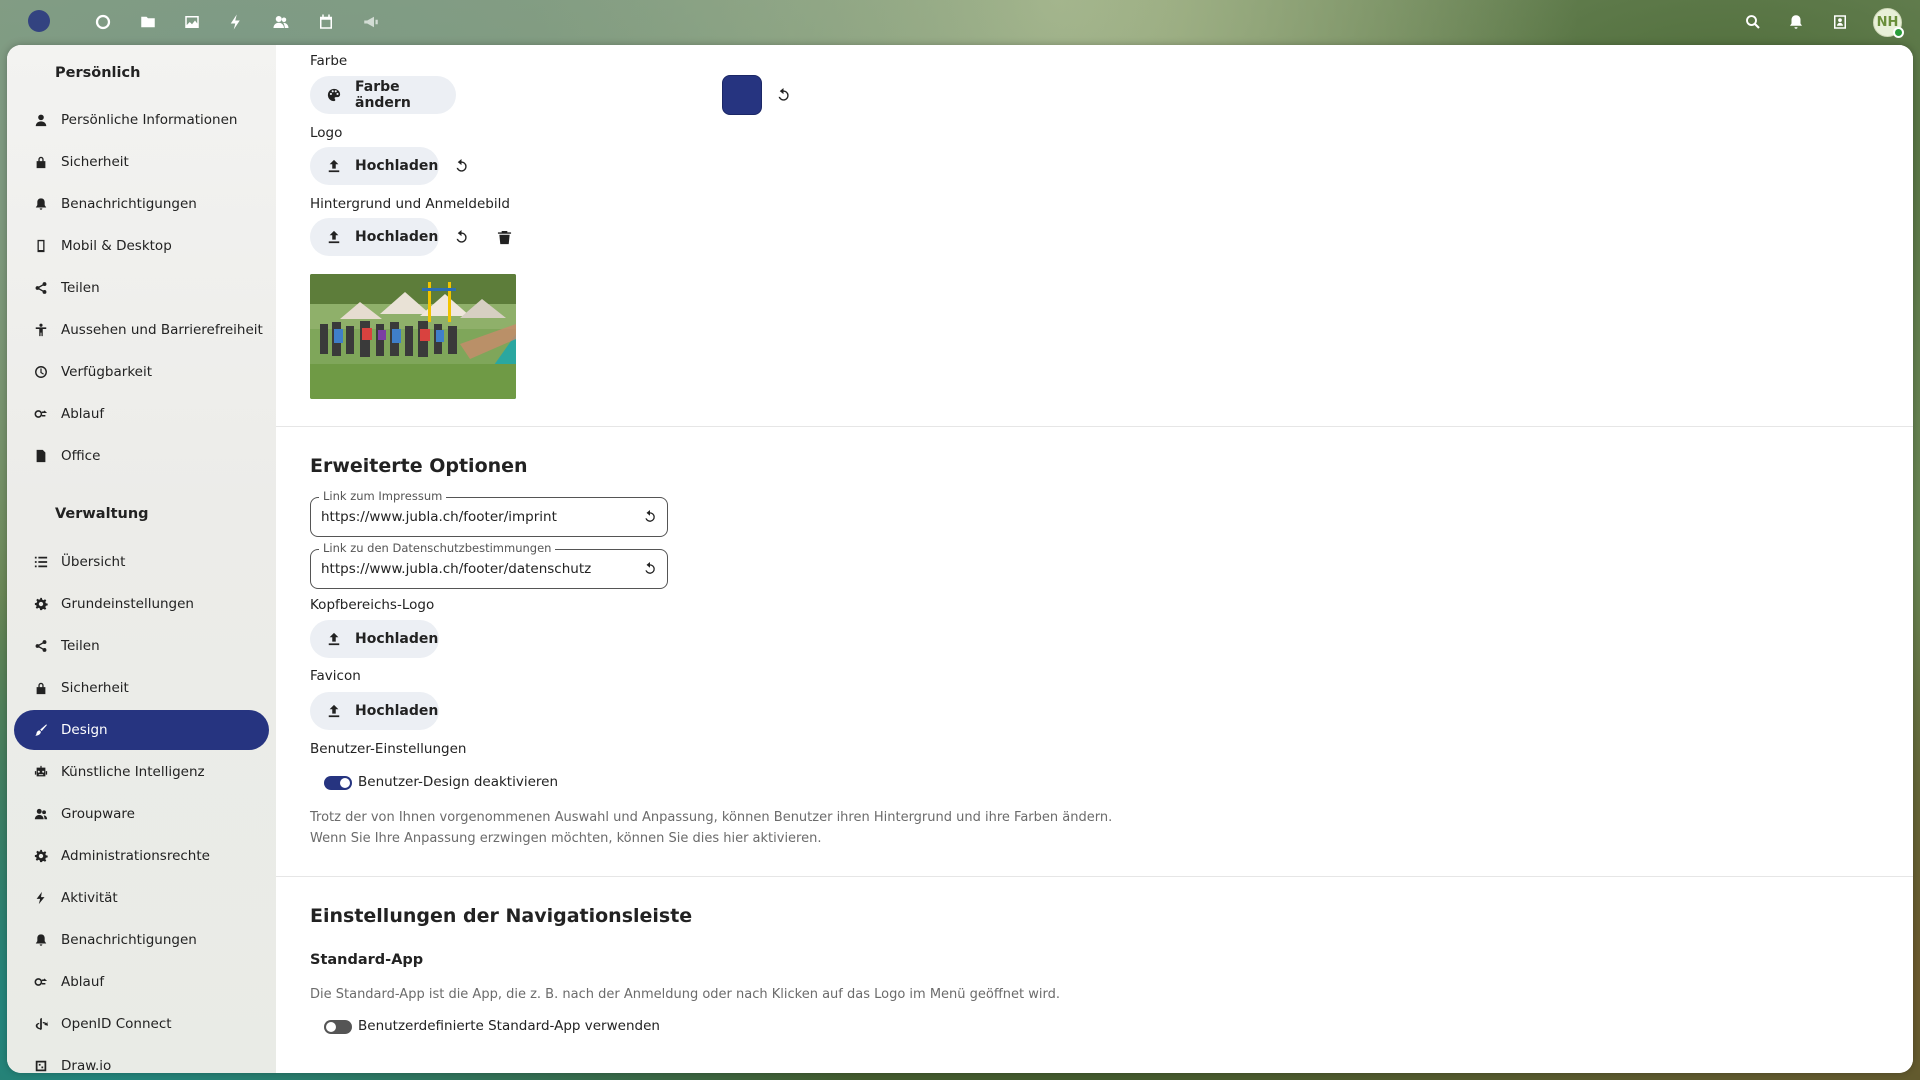  What do you see at coordinates (141, 288) in the screenshot?
I see `sidebar-item-sharing: Teilen` at bounding box center [141, 288].